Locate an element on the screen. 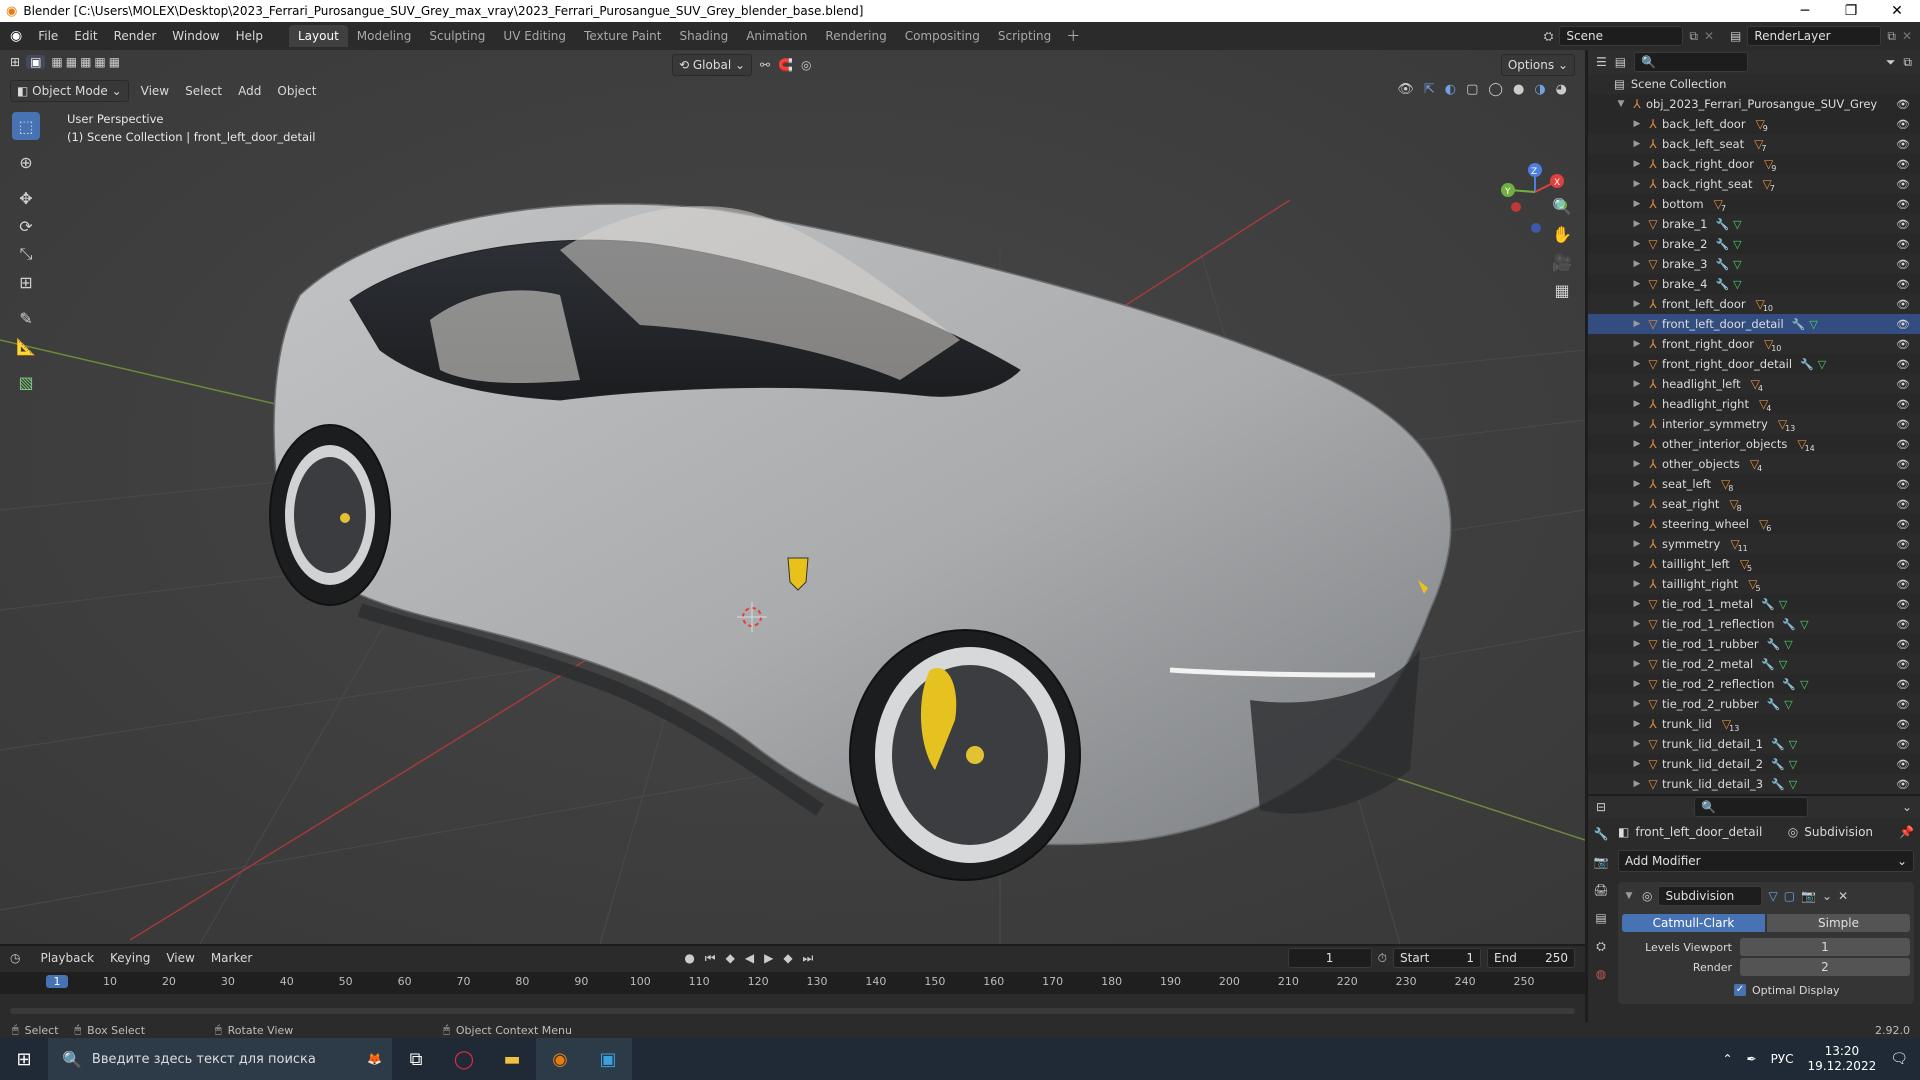  move-tool-icon: ✥ is located at coordinates (26, 198).